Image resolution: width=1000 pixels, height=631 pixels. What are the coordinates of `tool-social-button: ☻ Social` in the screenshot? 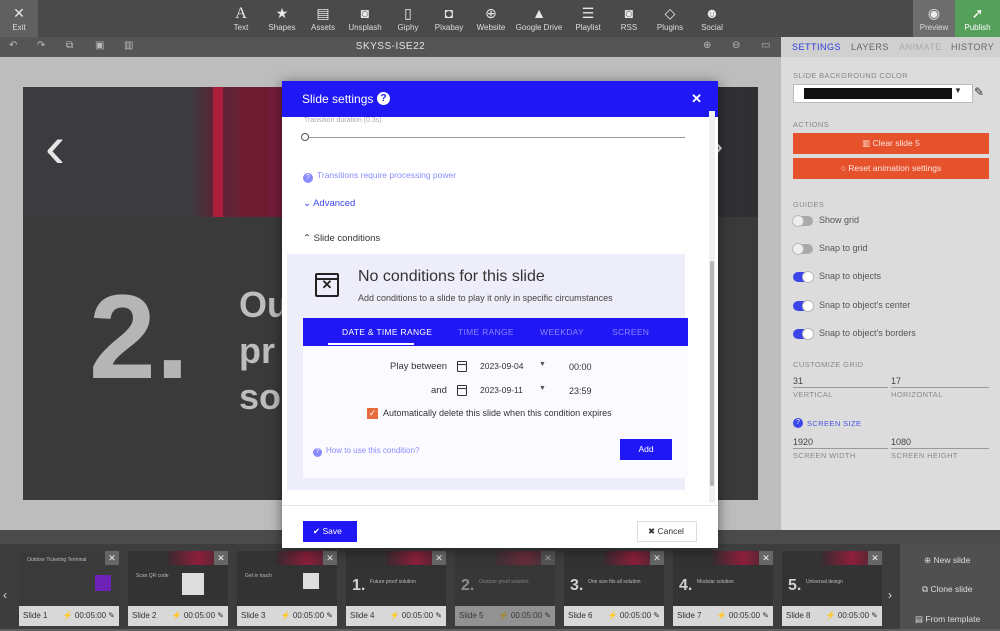 It's located at (712, 18).